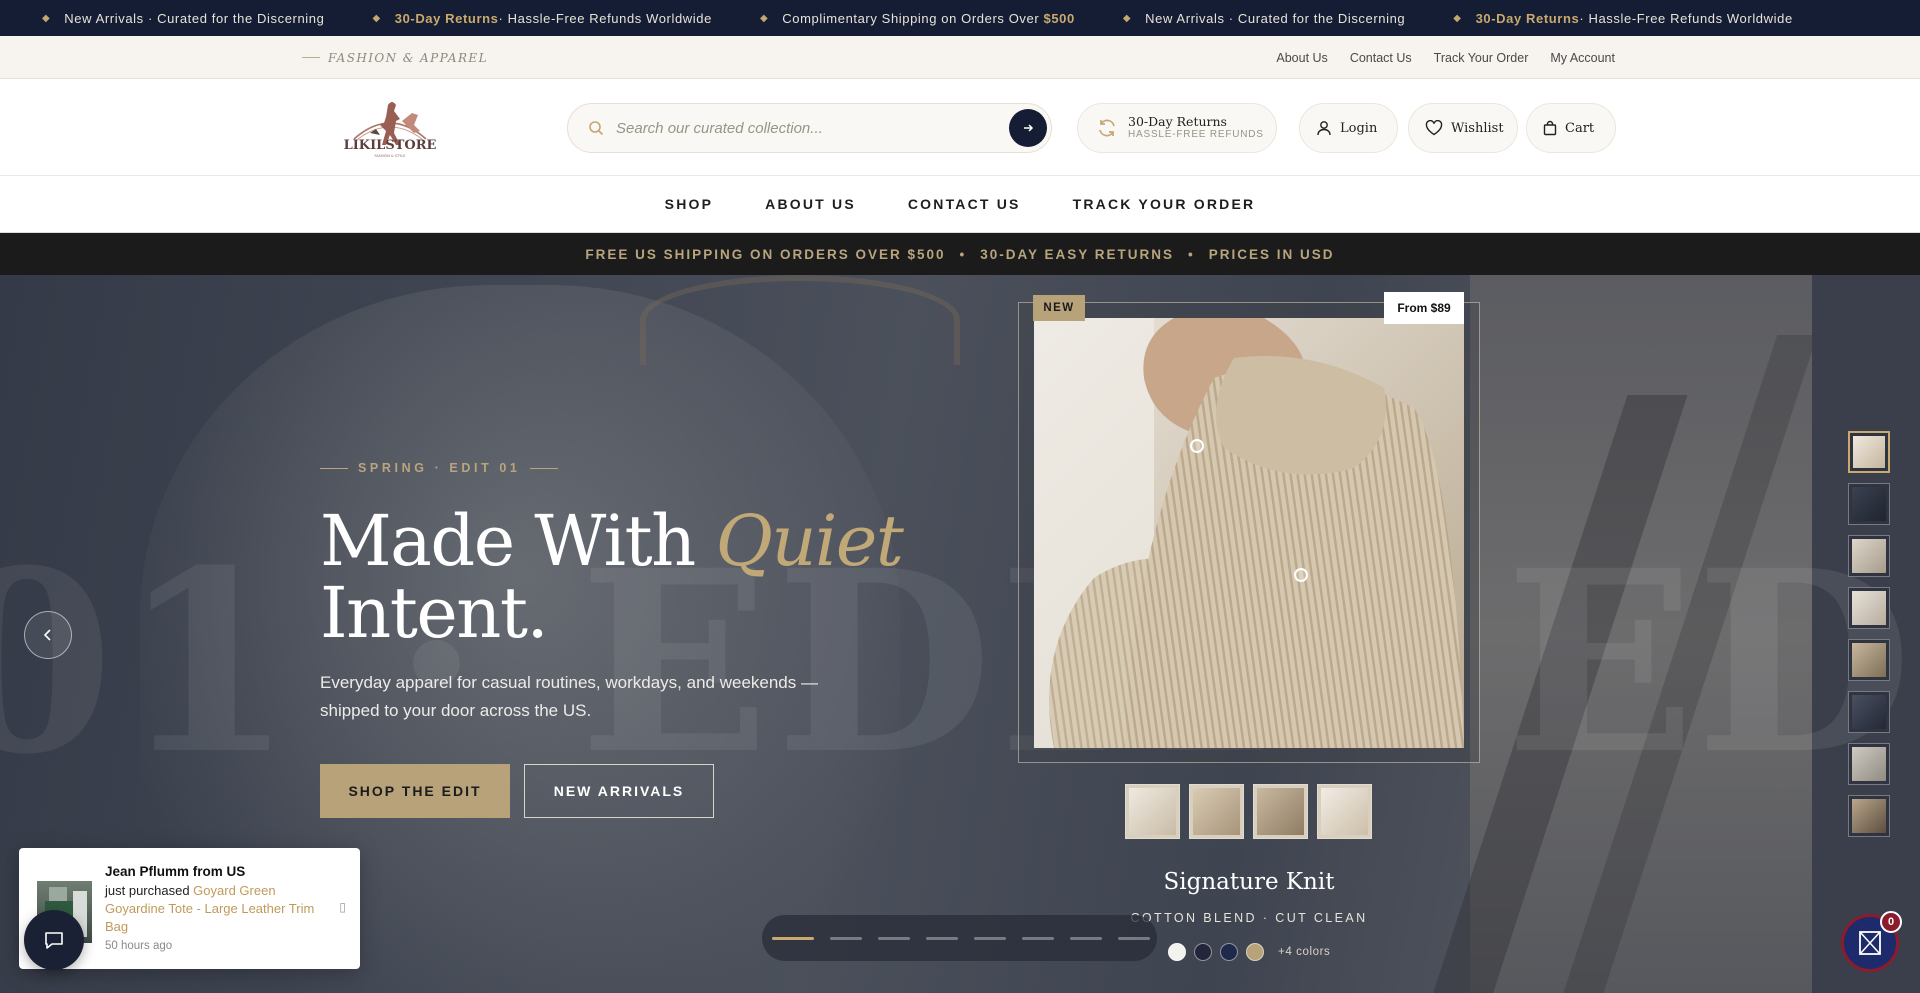 Image resolution: width=1920 pixels, height=993 pixels. What do you see at coordinates (1434, 128) in the screenshot?
I see `heart-icon` at bounding box center [1434, 128].